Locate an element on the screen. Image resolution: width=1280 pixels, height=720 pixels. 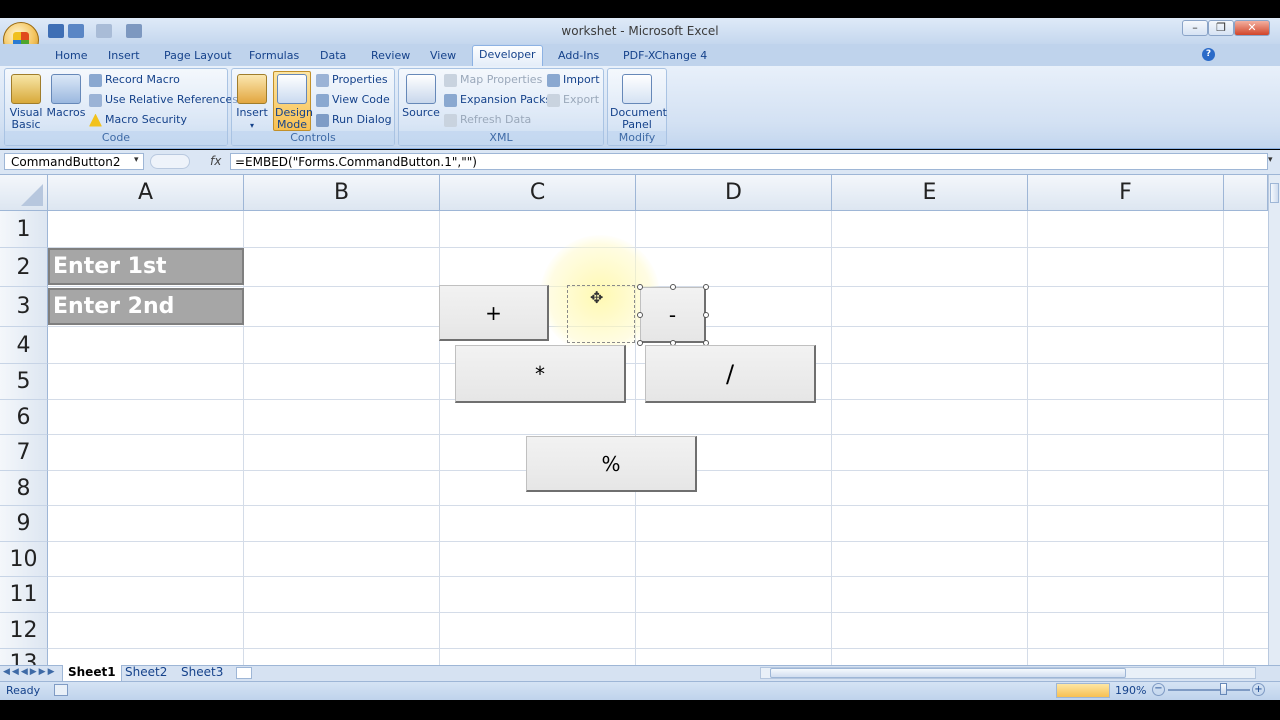
tab-view: View is located at coordinates (443, 56).